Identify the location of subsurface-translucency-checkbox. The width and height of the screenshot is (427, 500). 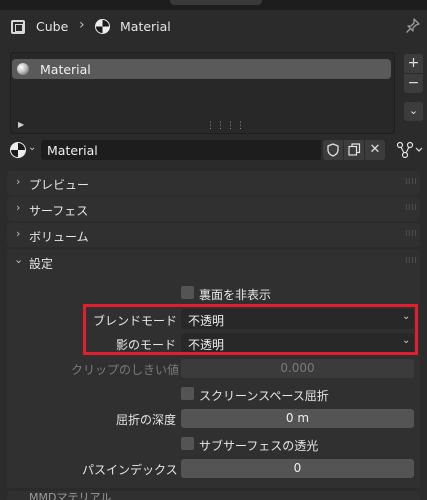
(187, 443).